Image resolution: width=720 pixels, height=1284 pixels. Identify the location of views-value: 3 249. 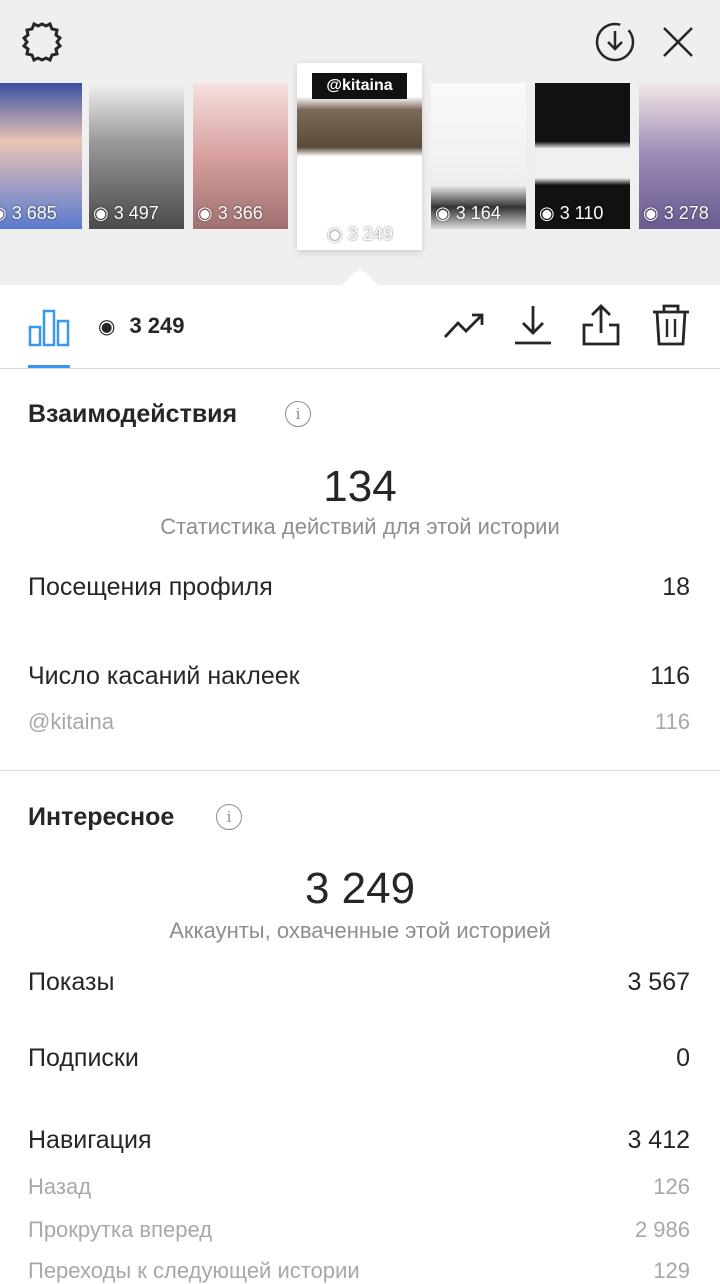
(157, 325).